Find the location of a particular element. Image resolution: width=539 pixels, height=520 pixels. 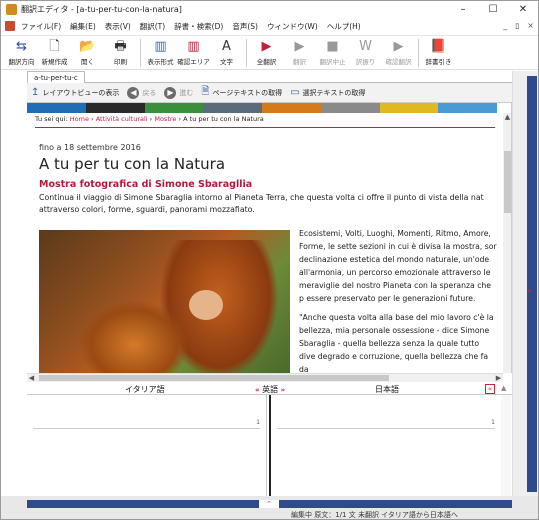

orangutan-photo is located at coordinates (164, 301).